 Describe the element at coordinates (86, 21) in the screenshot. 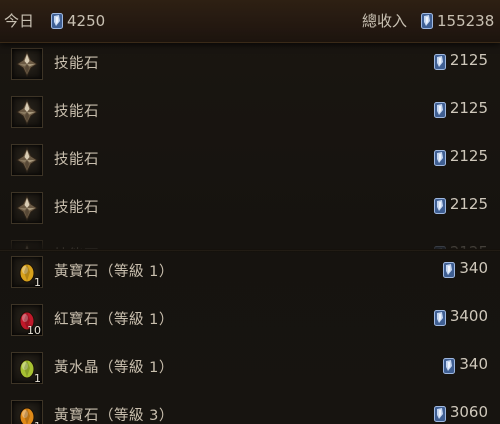

I see `today-income-value: 4250` at that location.